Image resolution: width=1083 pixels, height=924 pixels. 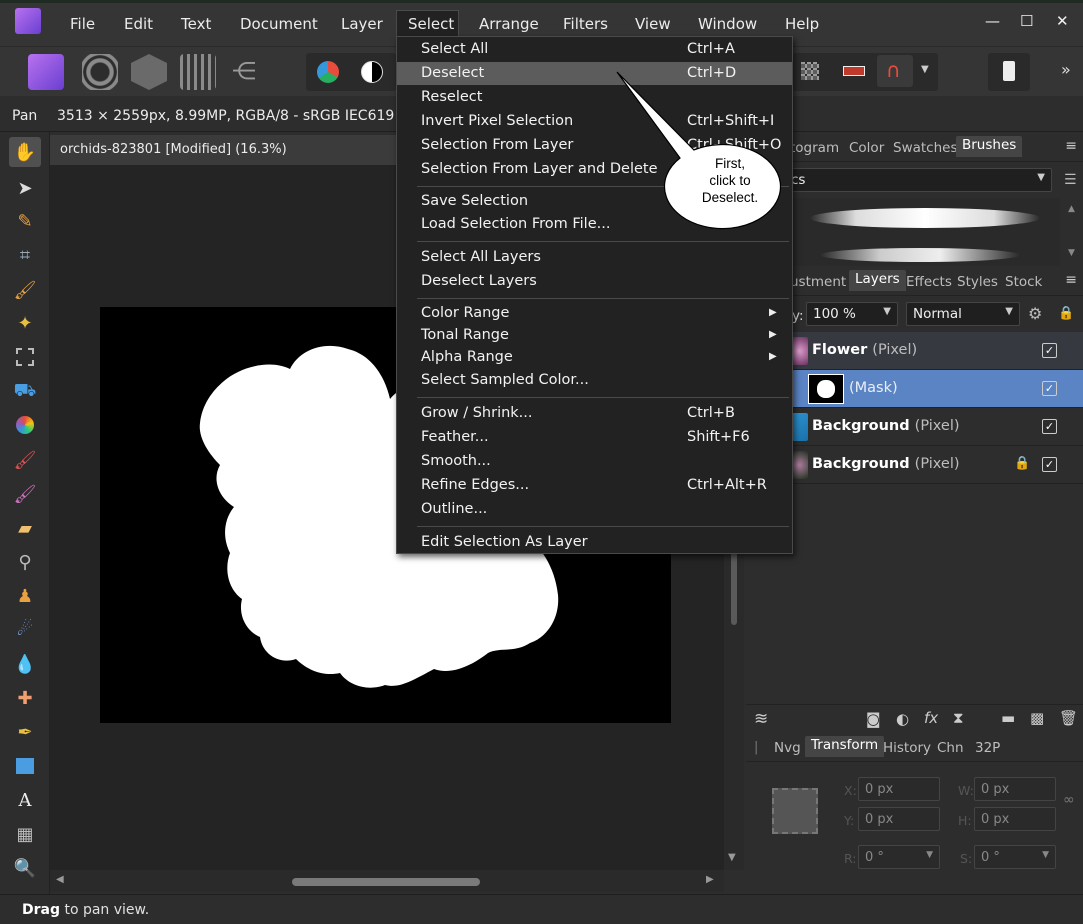 I want to click on layer-row: Flower (Pixel) ✓, so click(x=914, y=351).